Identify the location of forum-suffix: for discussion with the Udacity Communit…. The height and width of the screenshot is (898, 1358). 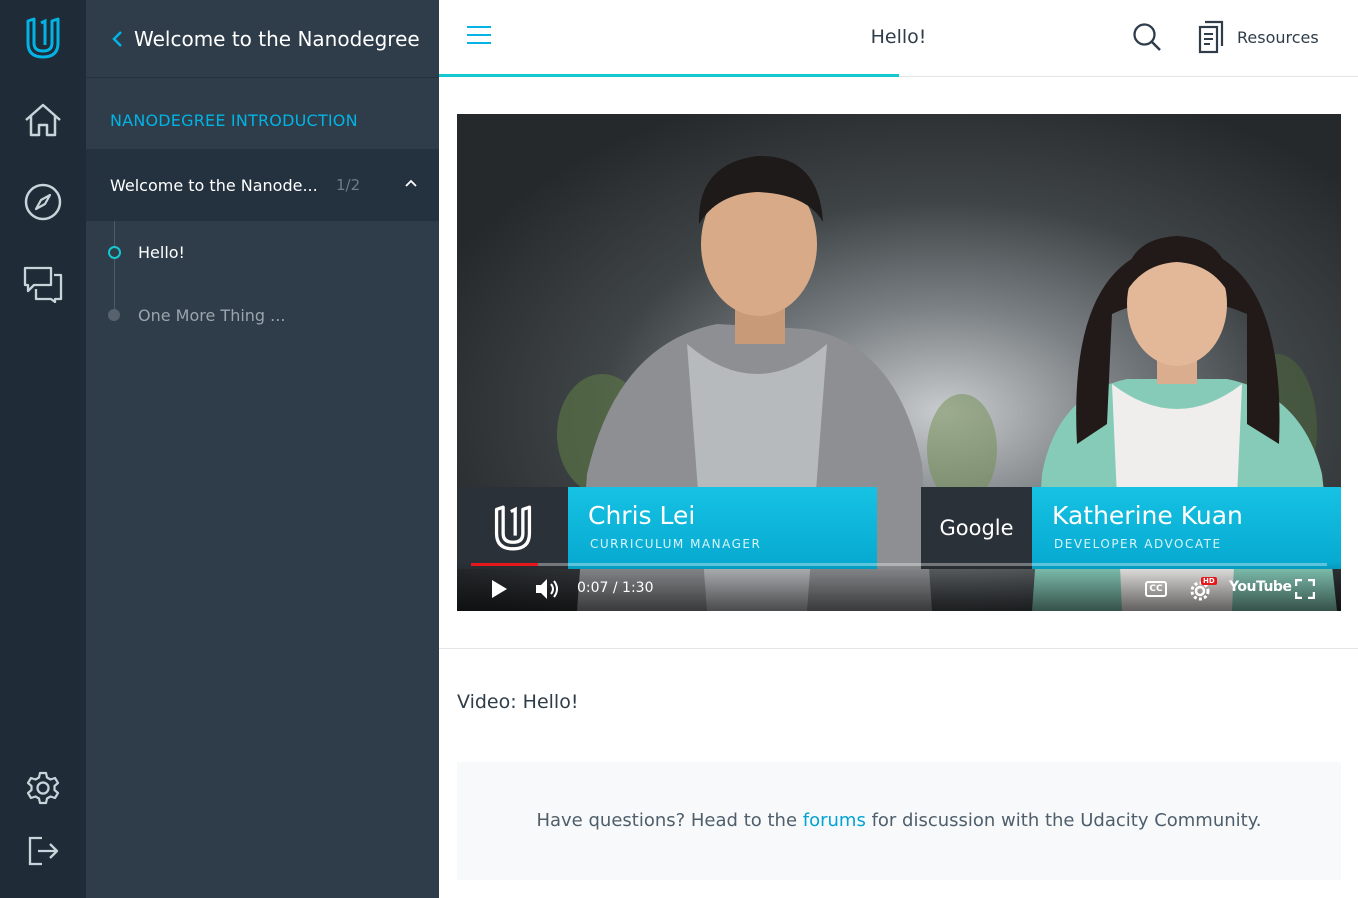
(1066, 820).